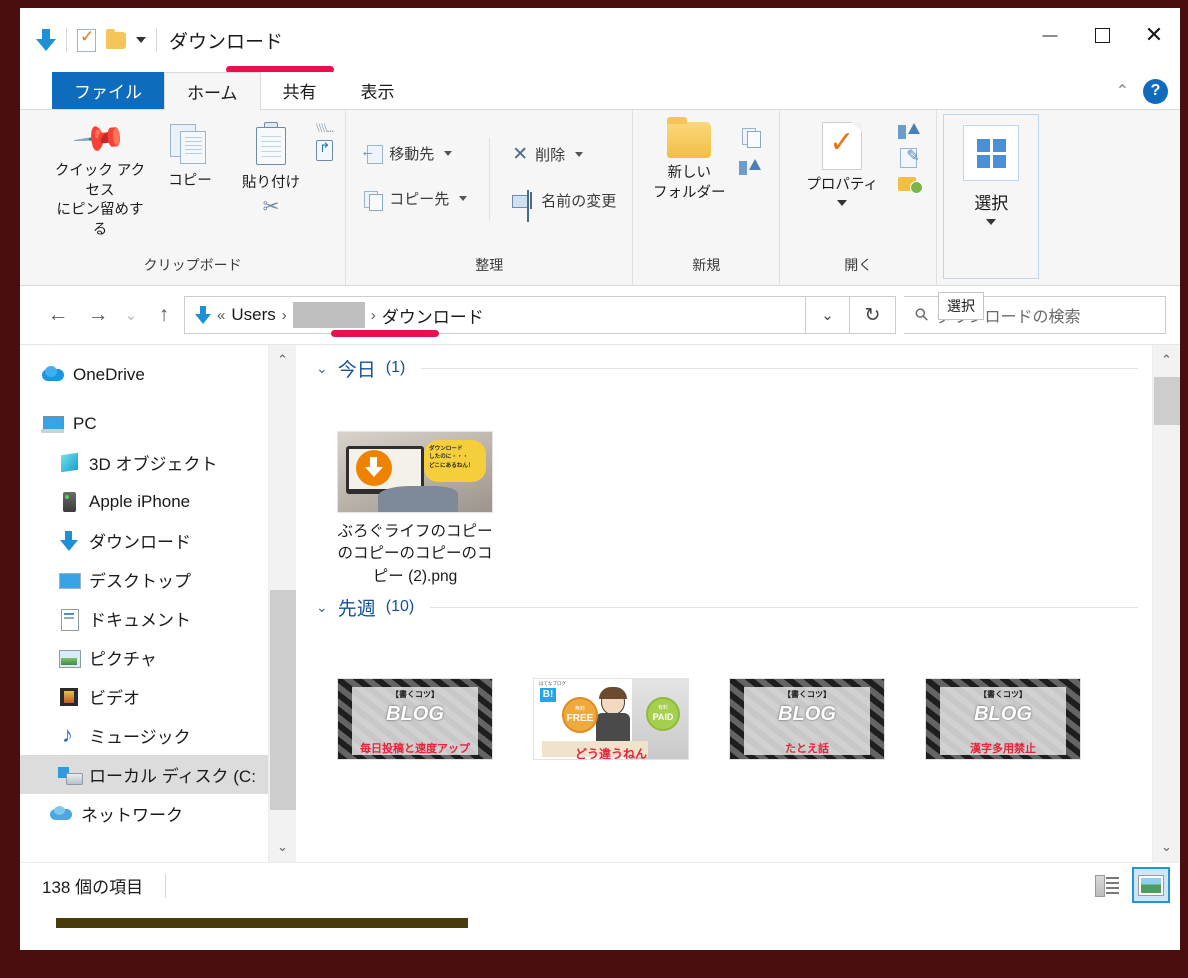  I want to click on cut-scissors-icon: ✂, so click(271, 206).